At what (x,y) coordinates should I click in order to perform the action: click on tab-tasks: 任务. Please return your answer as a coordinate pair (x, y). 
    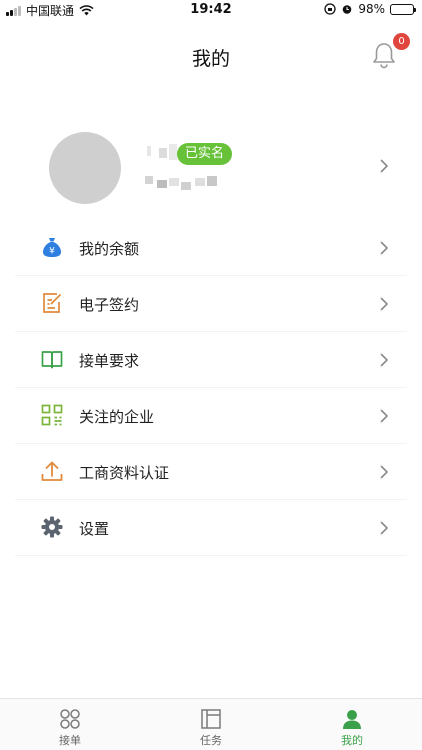
    Looking at the image, I should click on (211, 724).